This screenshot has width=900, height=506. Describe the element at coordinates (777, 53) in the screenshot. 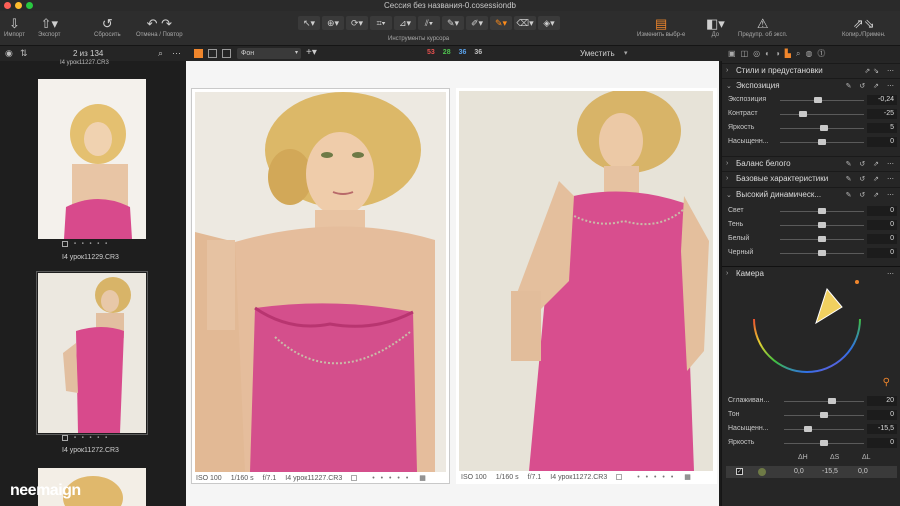

I see `exposure-tab-icon: ◑` at that location.